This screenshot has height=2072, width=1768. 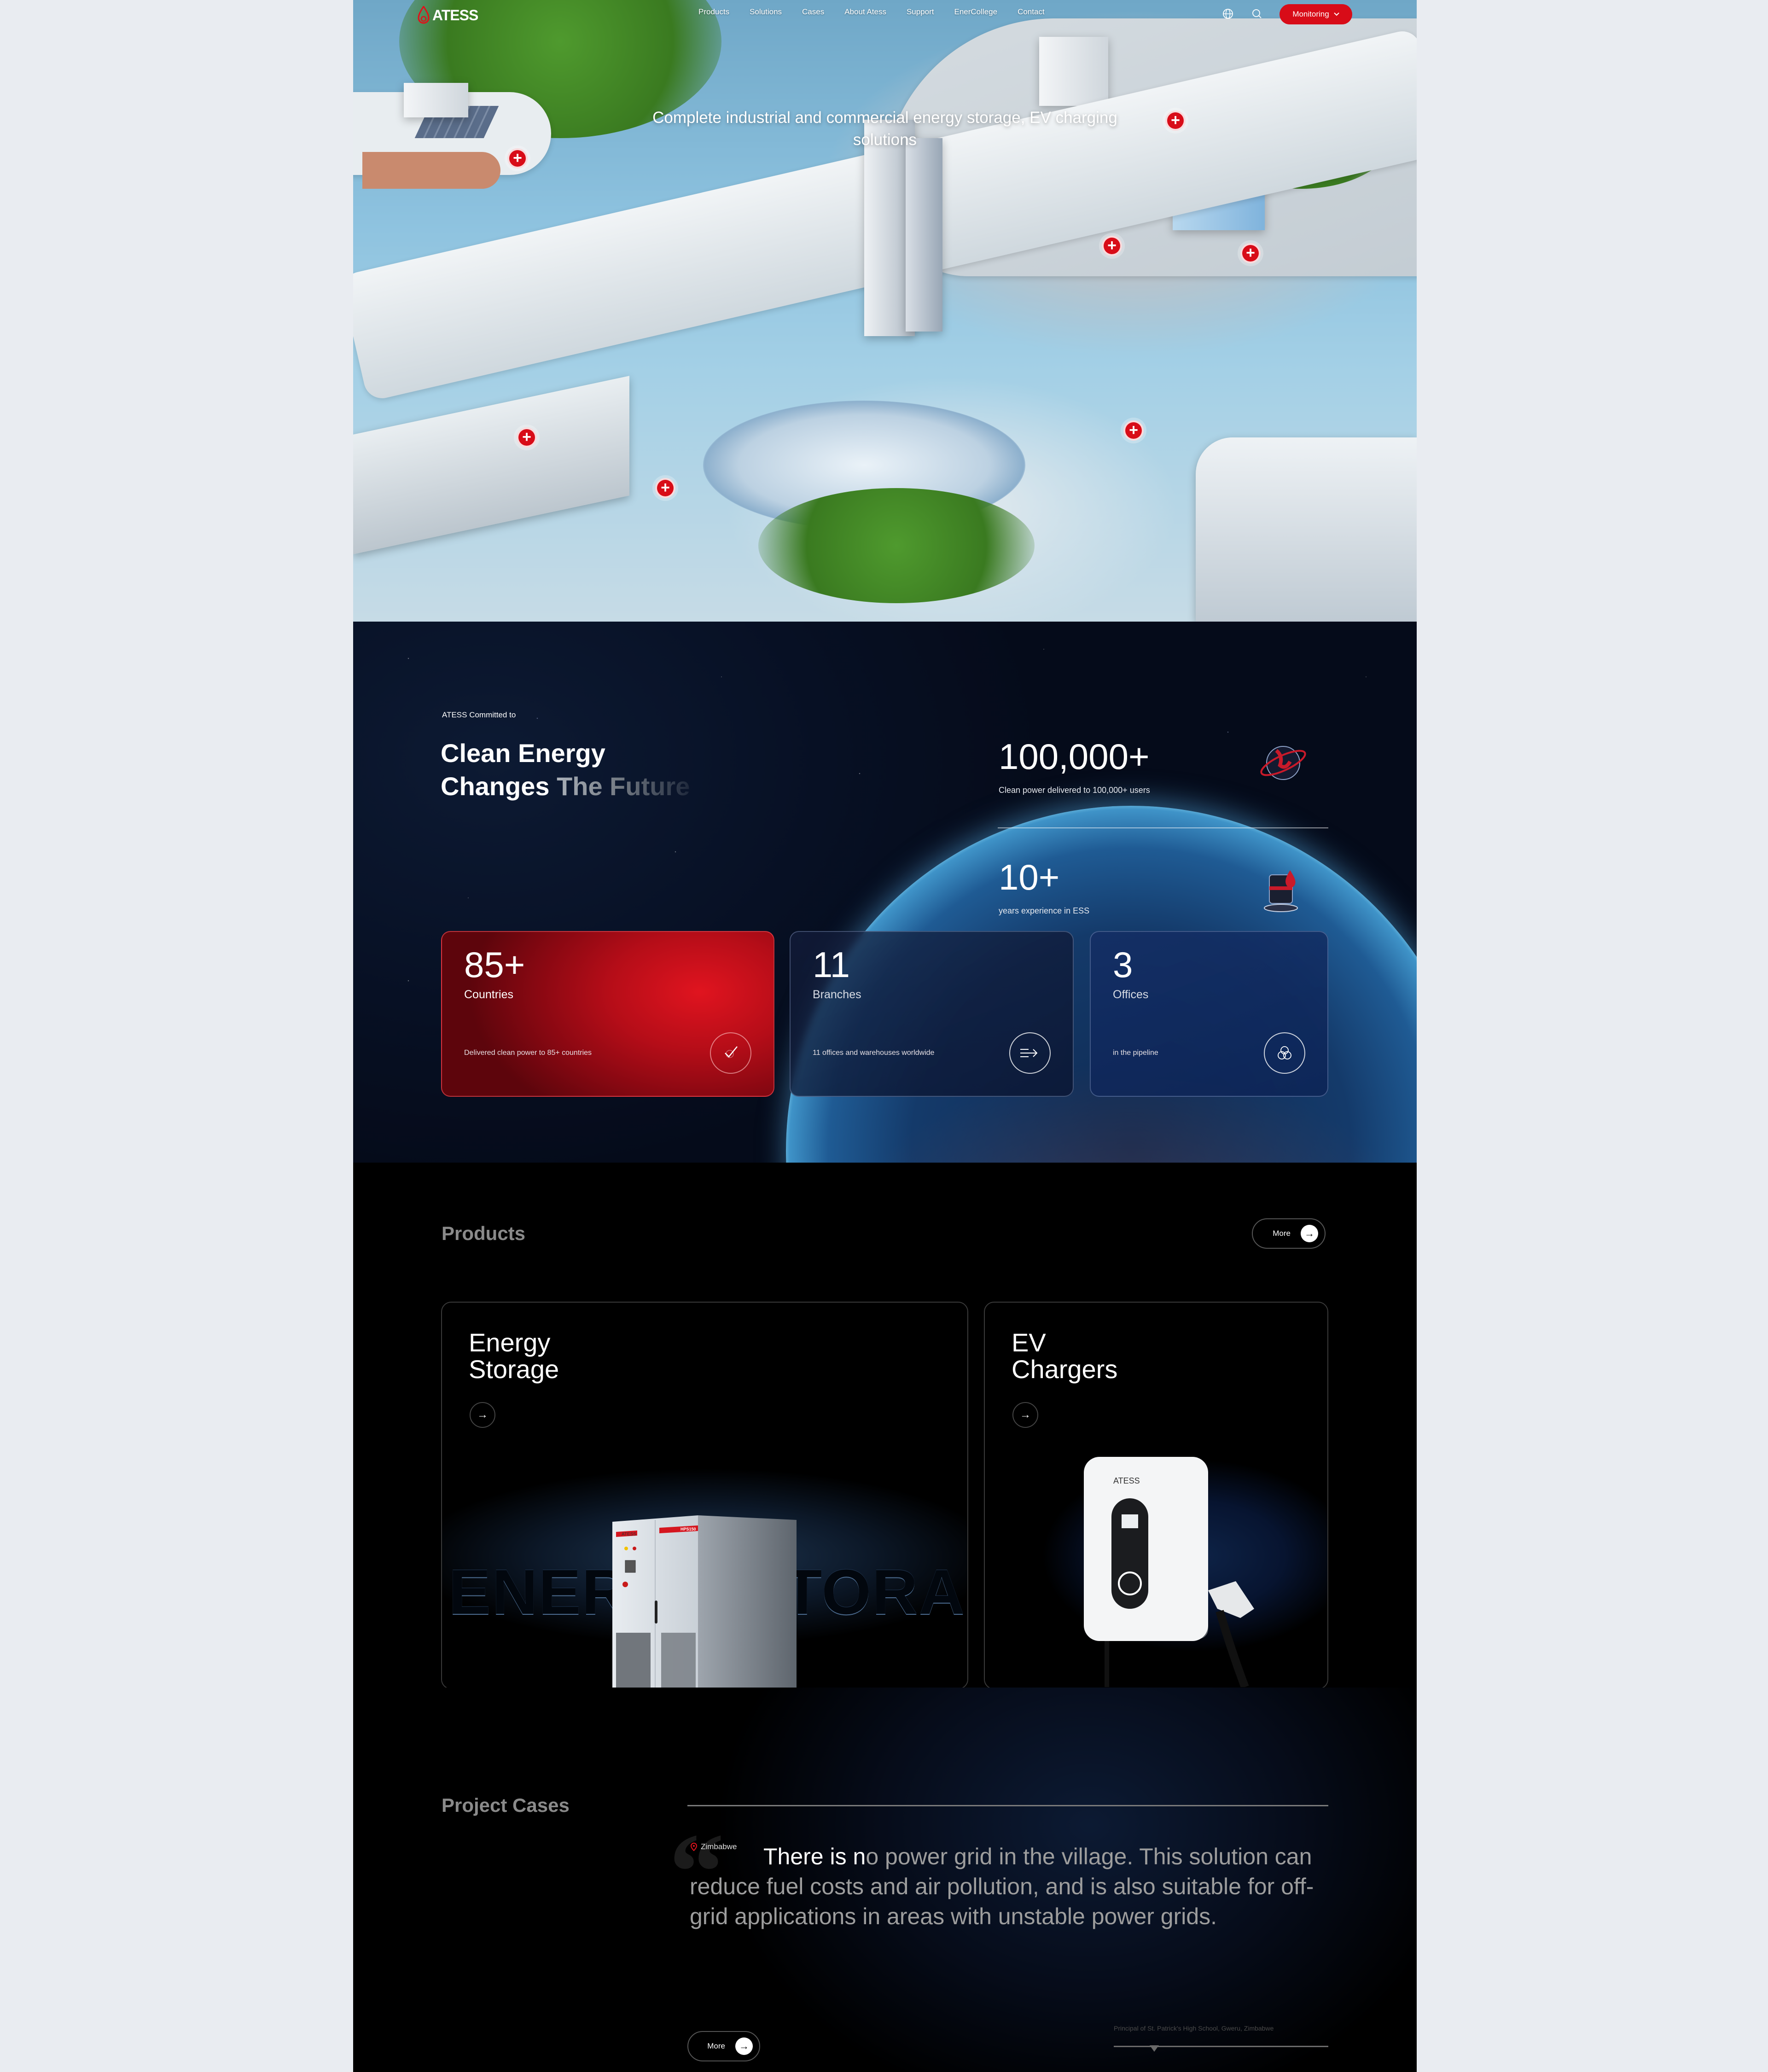 I want to click on stat-card-desc: in the pipeline, so click(x=1135, y=1053).